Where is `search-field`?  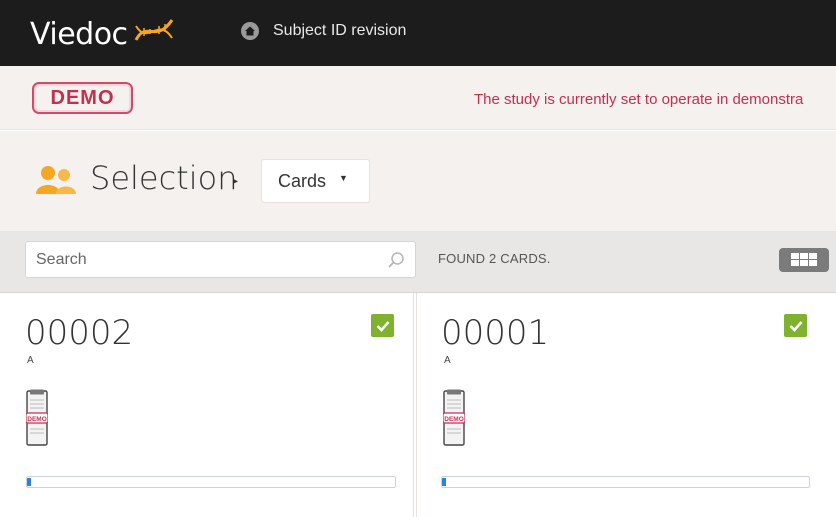
search-field is located at coordinates (220, 259).